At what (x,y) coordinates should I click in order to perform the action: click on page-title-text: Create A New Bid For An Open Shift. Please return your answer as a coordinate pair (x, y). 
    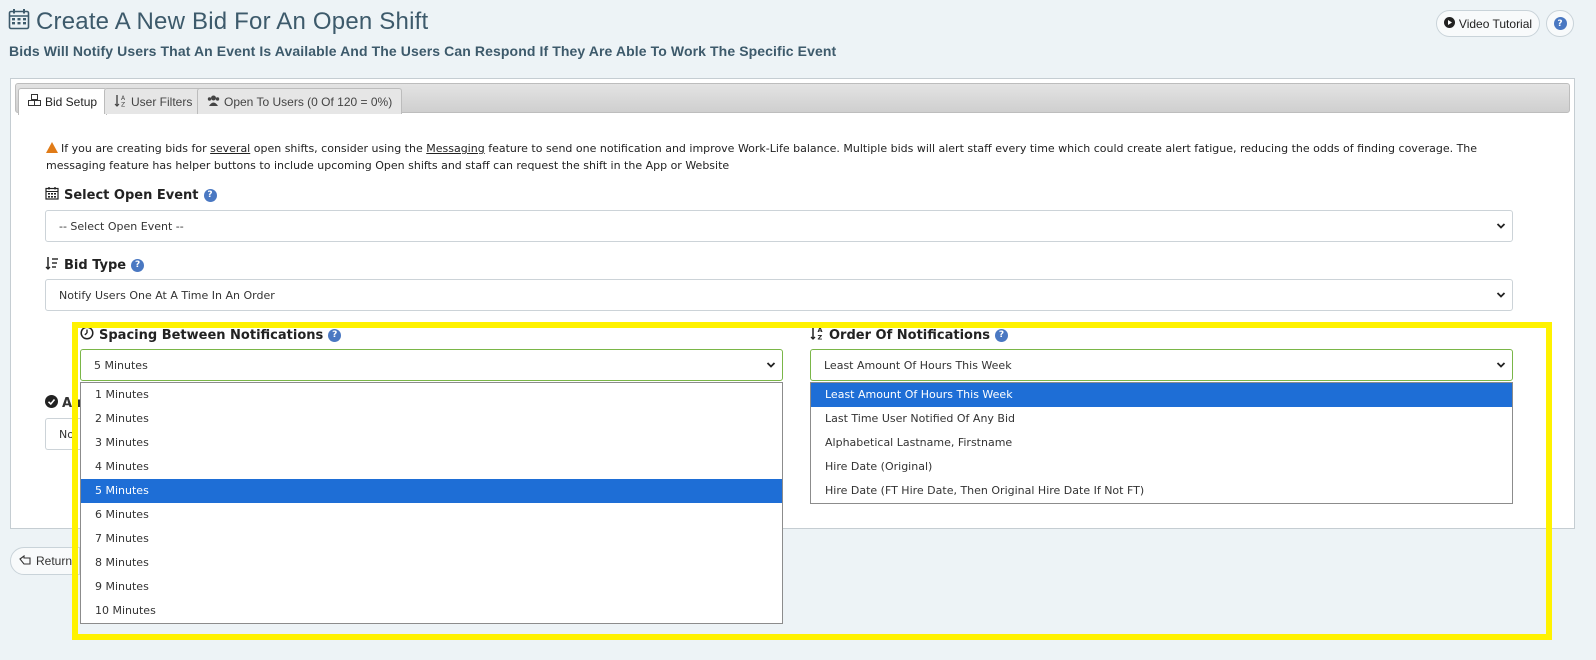
    Looking at the image, I should click on (232, 21).